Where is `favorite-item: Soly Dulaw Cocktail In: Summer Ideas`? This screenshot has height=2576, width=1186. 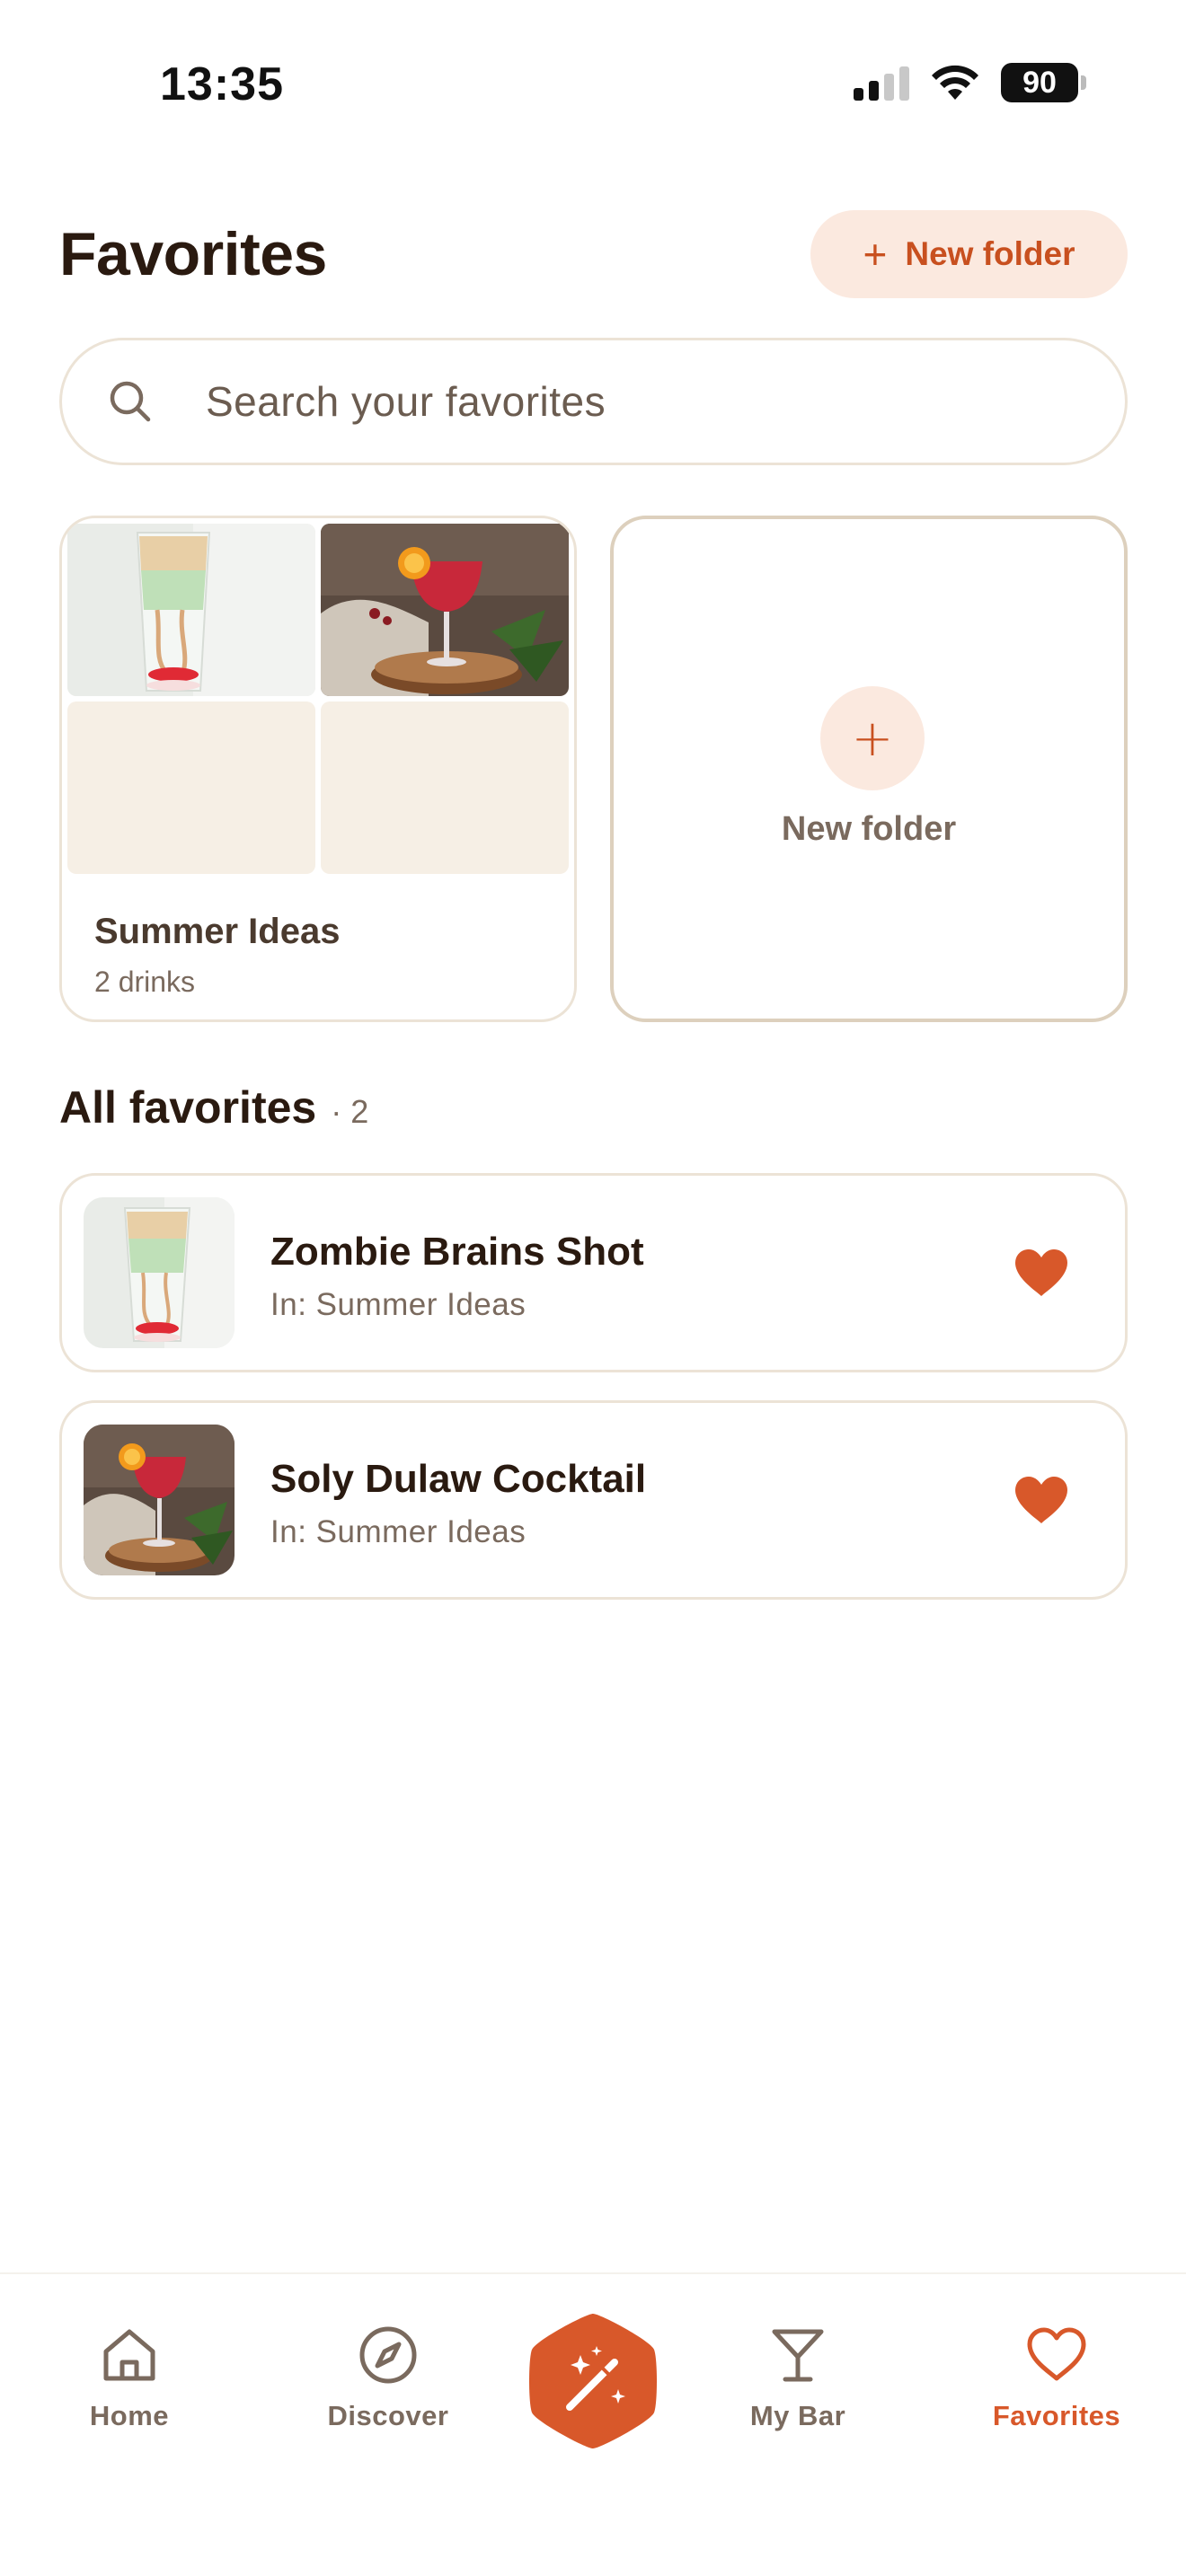 favorite-item: Soly Dulaw Cocktail In: Summer Ideas is located at coordinates (593, 1500).